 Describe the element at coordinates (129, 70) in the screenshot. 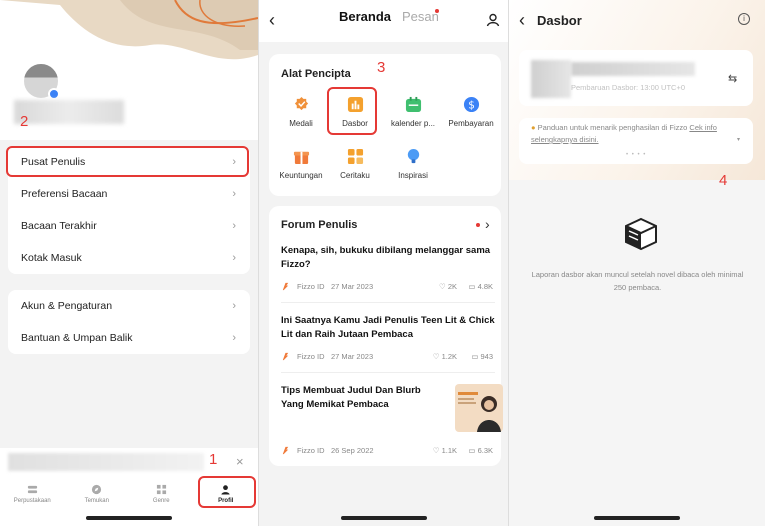

I see `profile-header` at that location.